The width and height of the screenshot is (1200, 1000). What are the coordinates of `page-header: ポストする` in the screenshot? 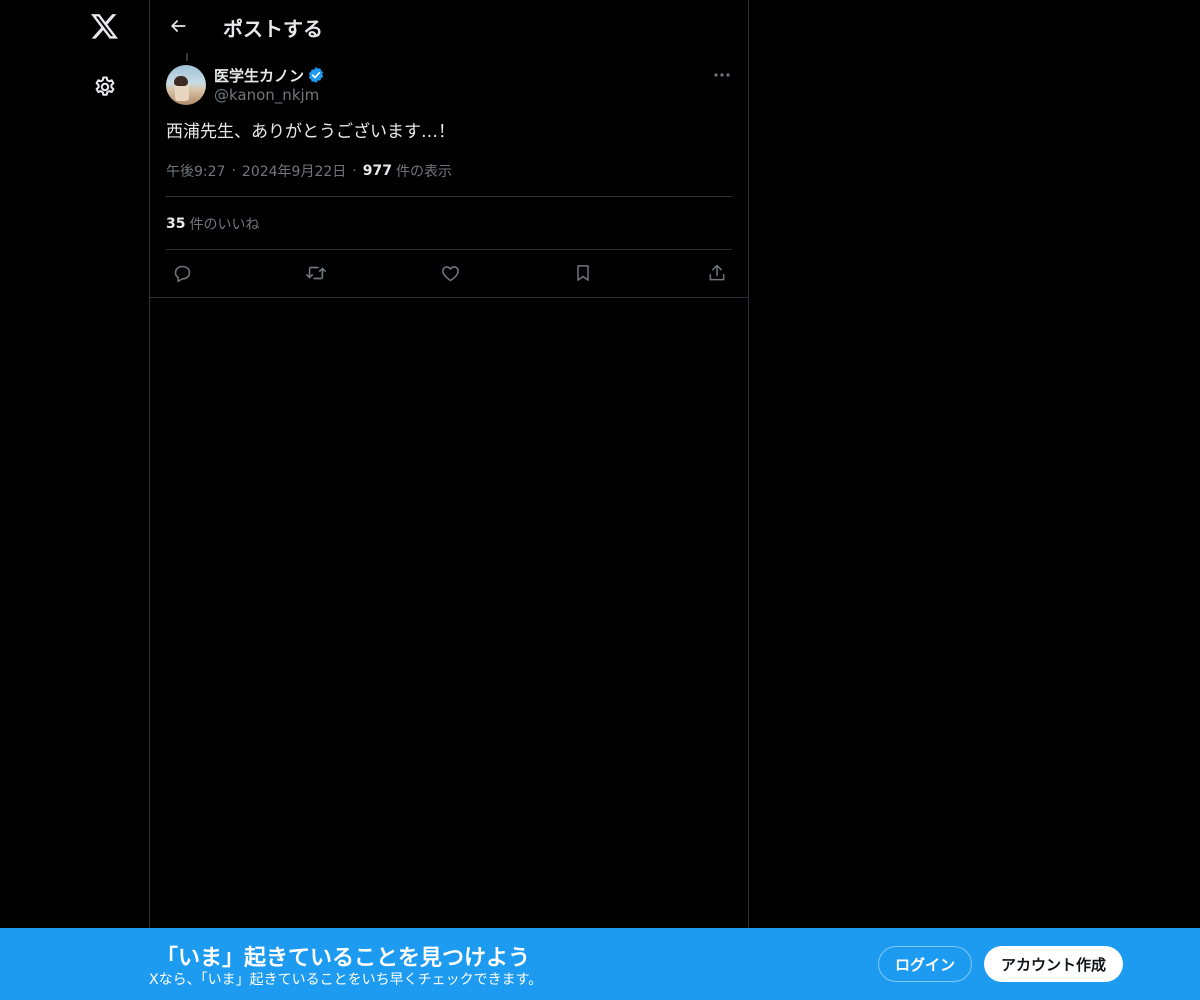 It's located at (449, 26).